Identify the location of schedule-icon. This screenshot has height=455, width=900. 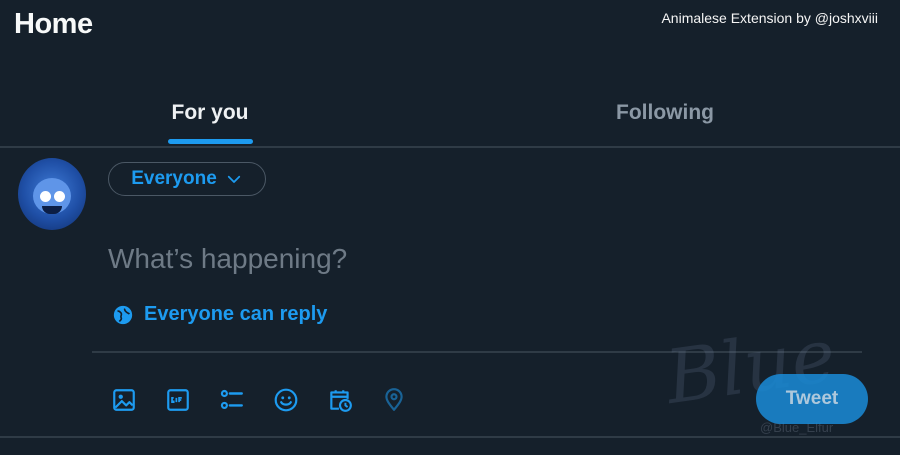
(341, 401).